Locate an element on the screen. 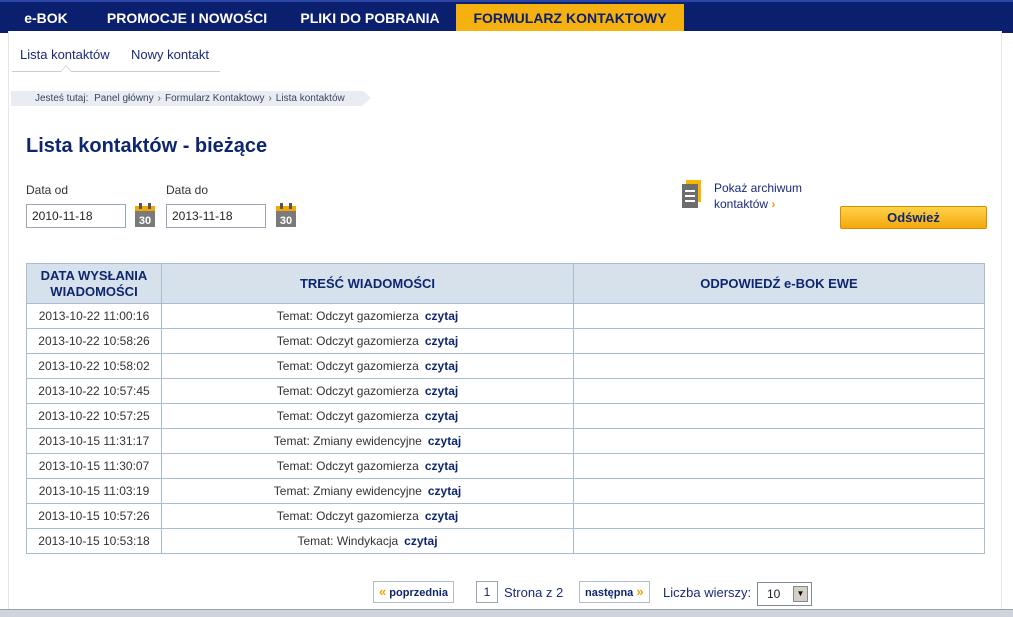 The width and height of the screenshot is (1013, 617). page-of-label: Strona z 2 is located at coordinates (534, 592).